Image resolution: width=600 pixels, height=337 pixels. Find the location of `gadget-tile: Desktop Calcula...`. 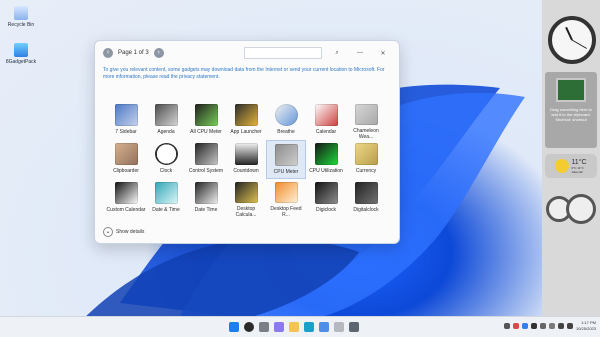

gadget-tile: Desktop Calcula... is located at coordinates (246, 198).